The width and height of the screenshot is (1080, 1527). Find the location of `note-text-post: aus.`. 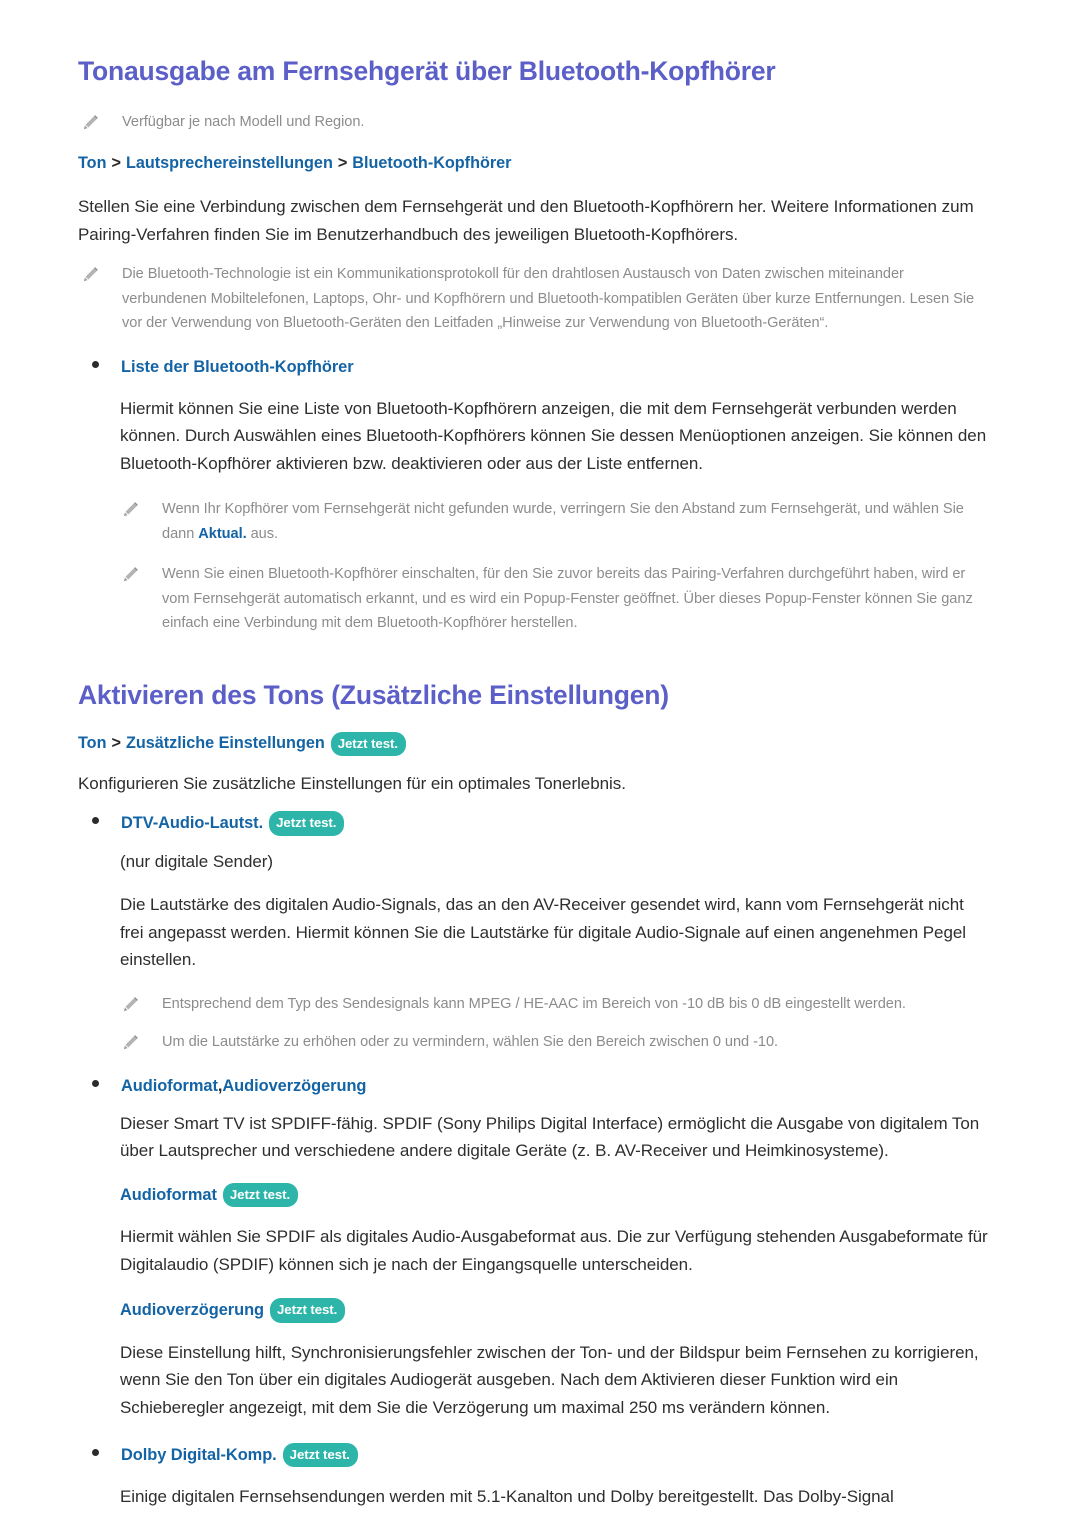

note-text-post: aus. is located at coordinates (262, 533).